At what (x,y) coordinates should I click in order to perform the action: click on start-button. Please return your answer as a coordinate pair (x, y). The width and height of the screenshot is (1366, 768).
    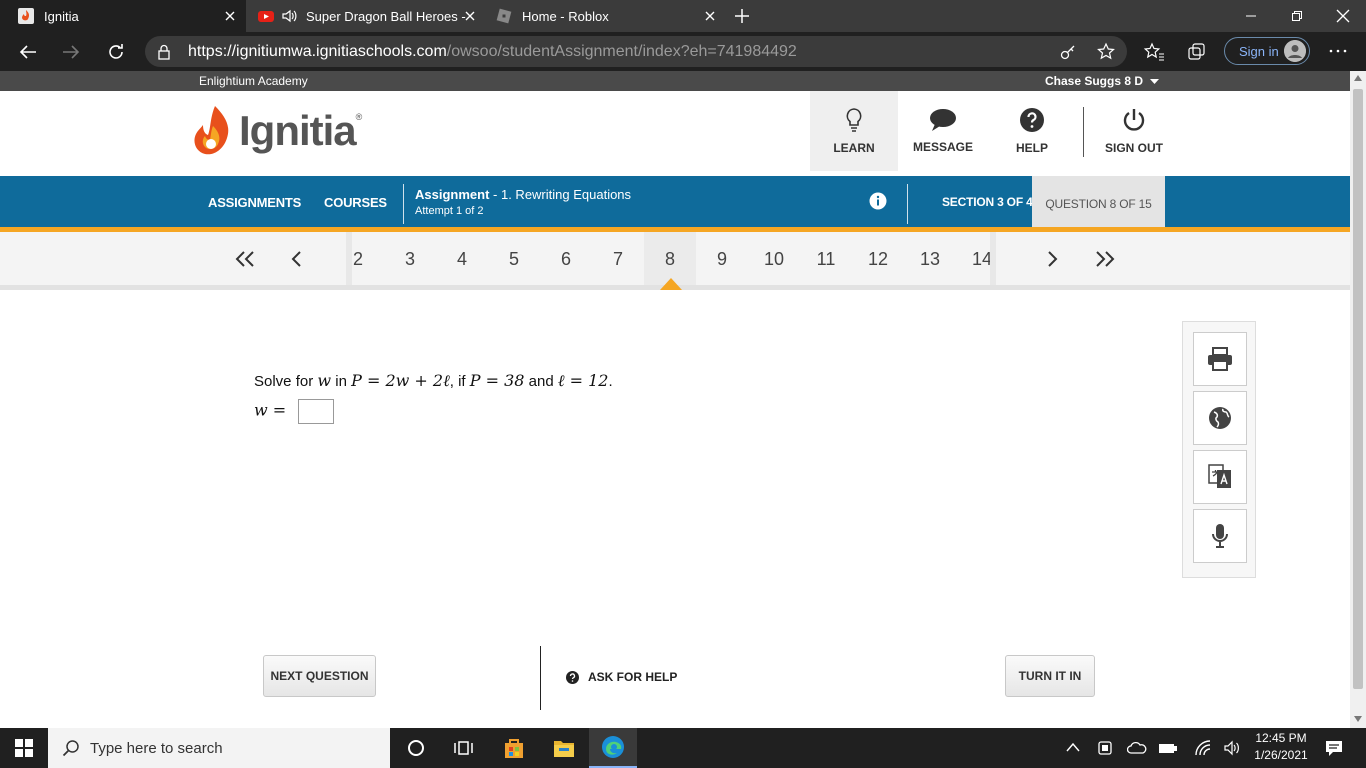
    Looking at the image, I should click on (24, 748).